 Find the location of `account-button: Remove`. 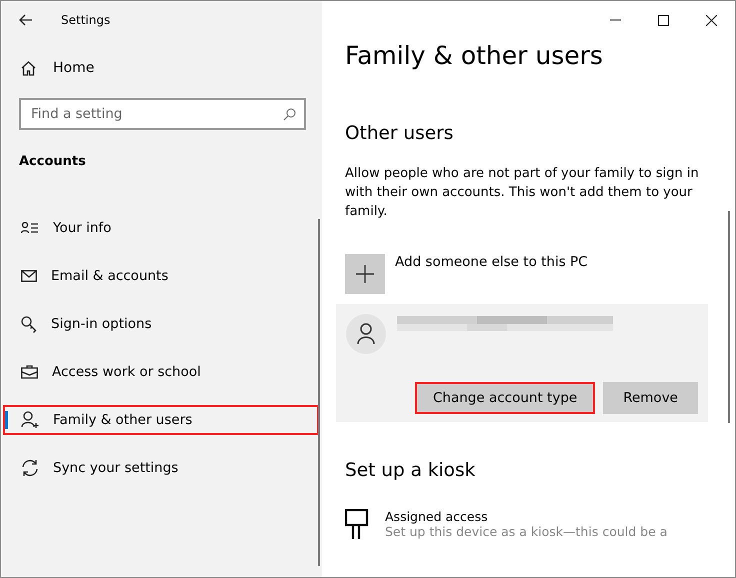

account-button: Remove is located at coordinates (650, 398).